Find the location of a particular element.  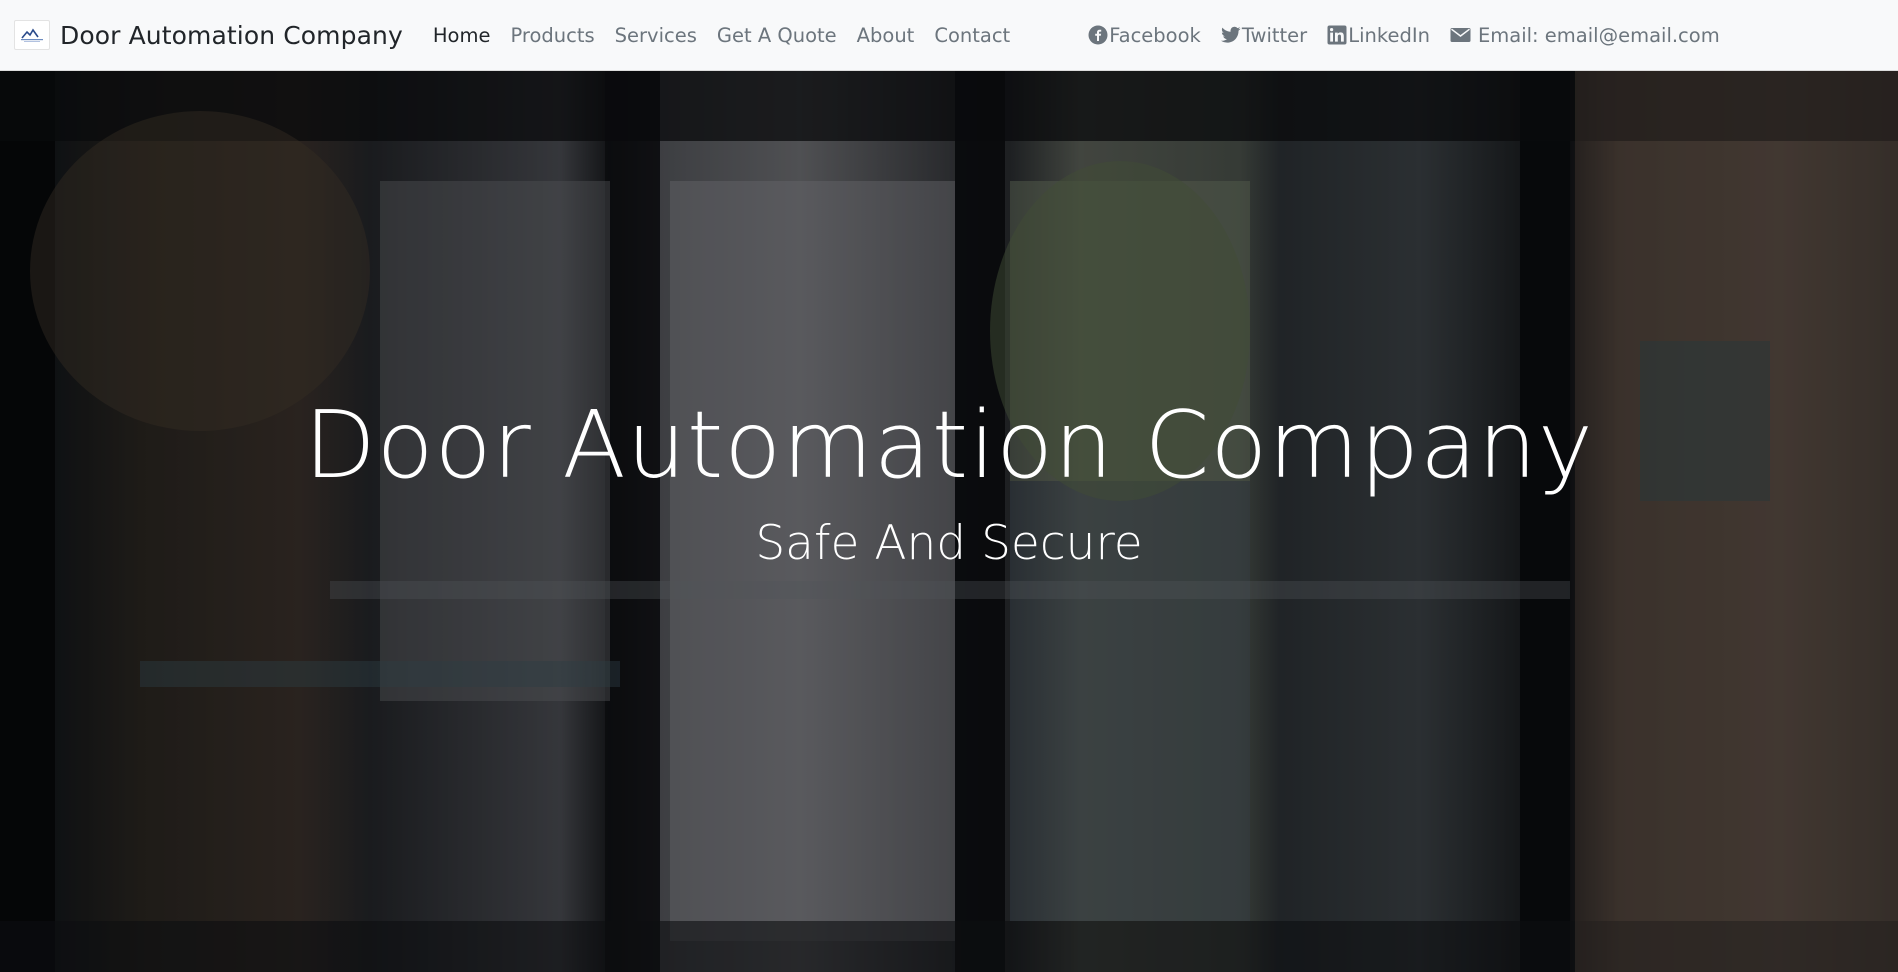

twitter-label: Twitter is located at coordinates (1274, 35).